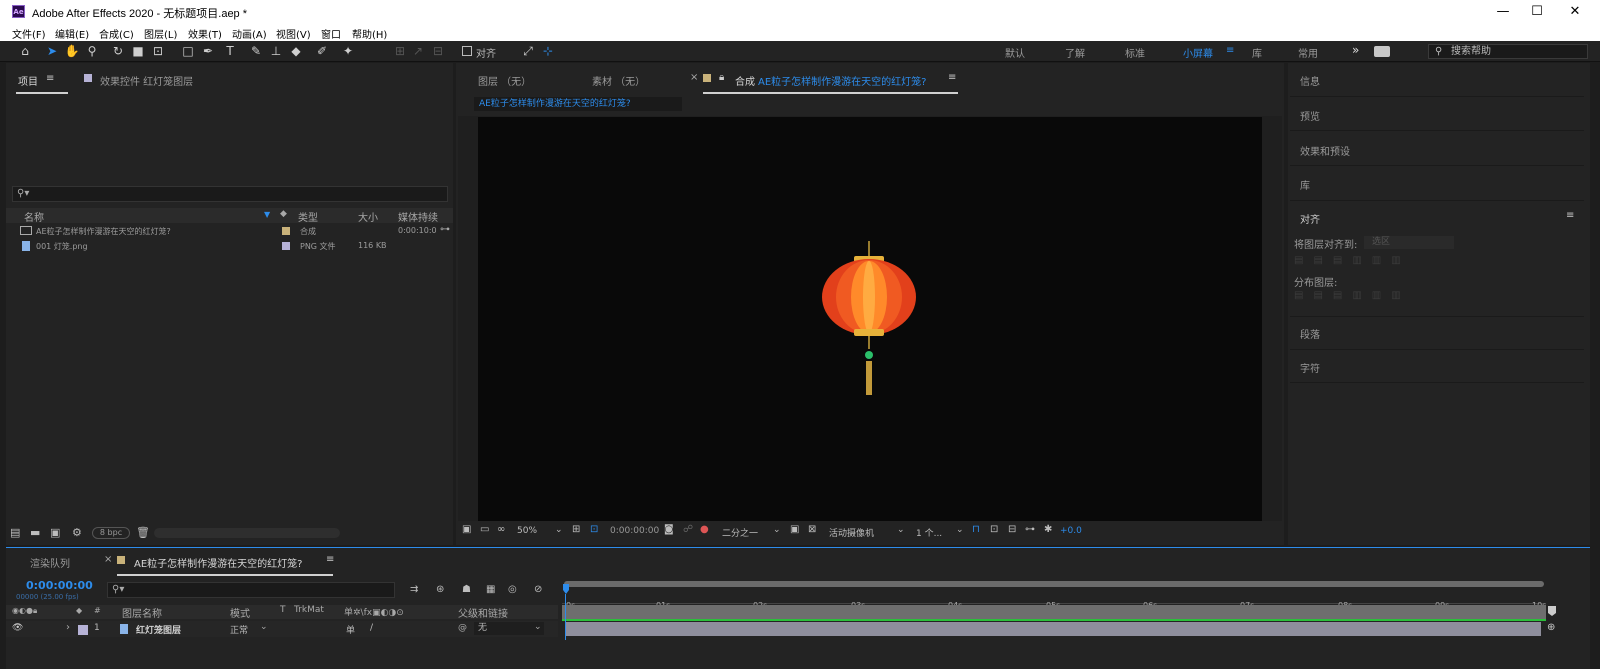 The width and height of the screenshot is (1600, 669). I want to click on transparency-grid-icon: ▣, so click(794, 529).